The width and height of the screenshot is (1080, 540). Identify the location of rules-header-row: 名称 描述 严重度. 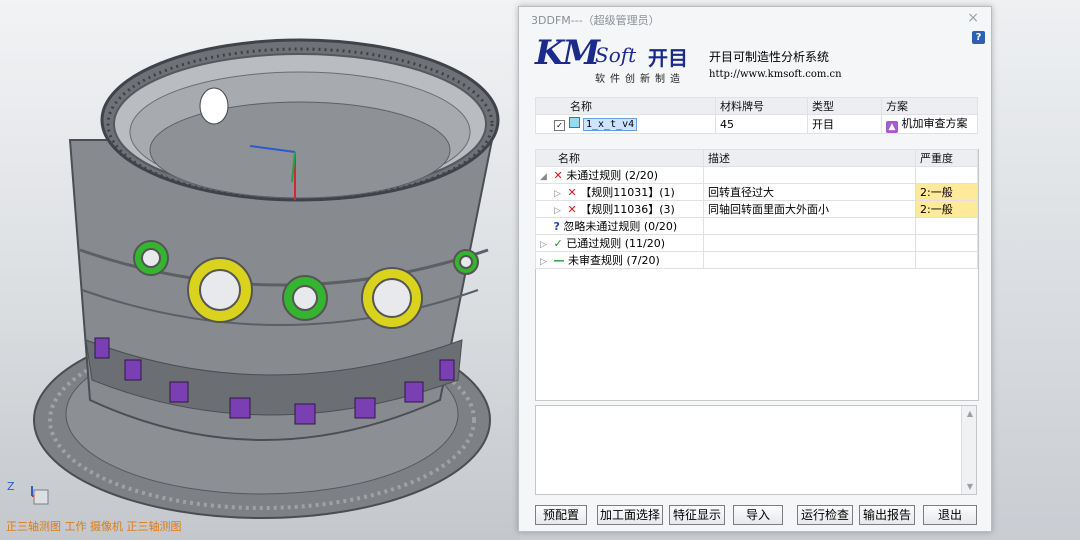
(756, 158).